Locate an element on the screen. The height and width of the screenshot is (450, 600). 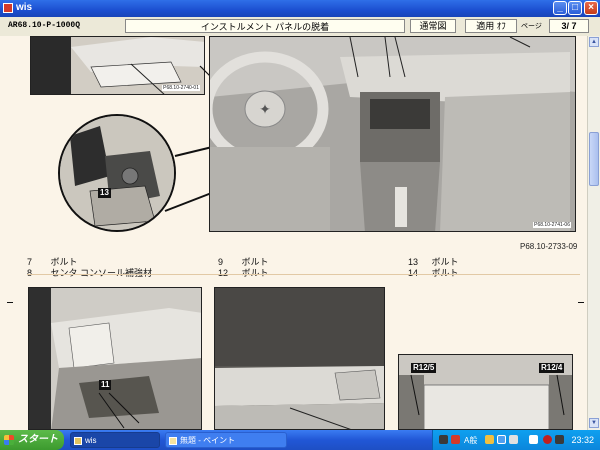
legend-item-8: 8 センタ コンソール補強材 is located at coordinates (90, 273).